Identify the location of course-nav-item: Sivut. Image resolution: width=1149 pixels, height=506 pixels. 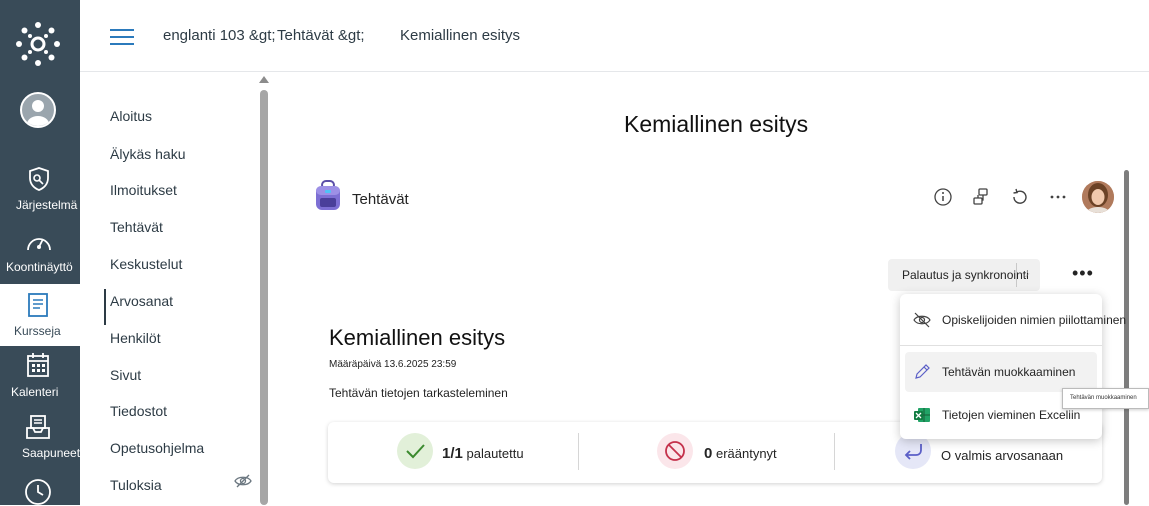
(125, 375).